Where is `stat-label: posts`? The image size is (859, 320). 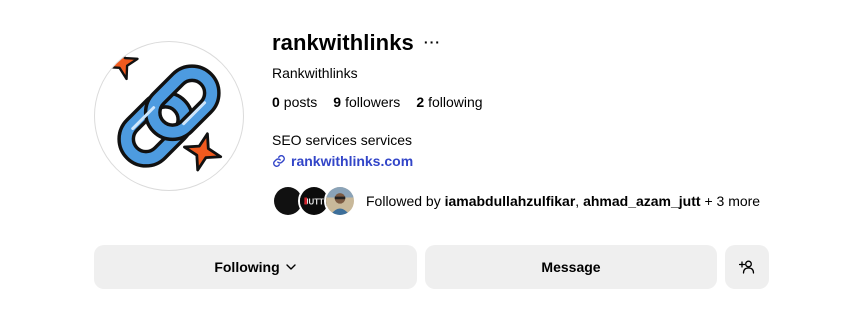
stat-label: posts is located at coordinates (300, 102).